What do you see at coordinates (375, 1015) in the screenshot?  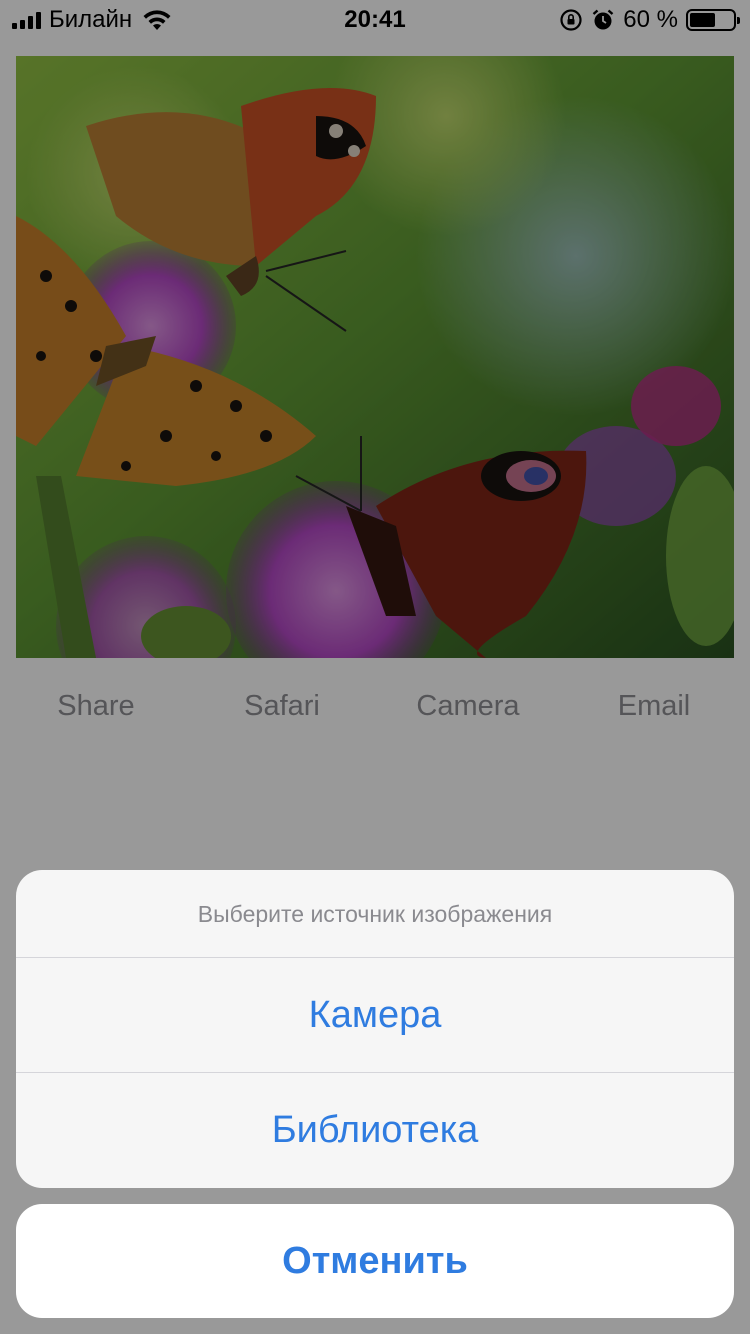 I see `camera-option-button: Камера` at bounding box center [375, 1015].